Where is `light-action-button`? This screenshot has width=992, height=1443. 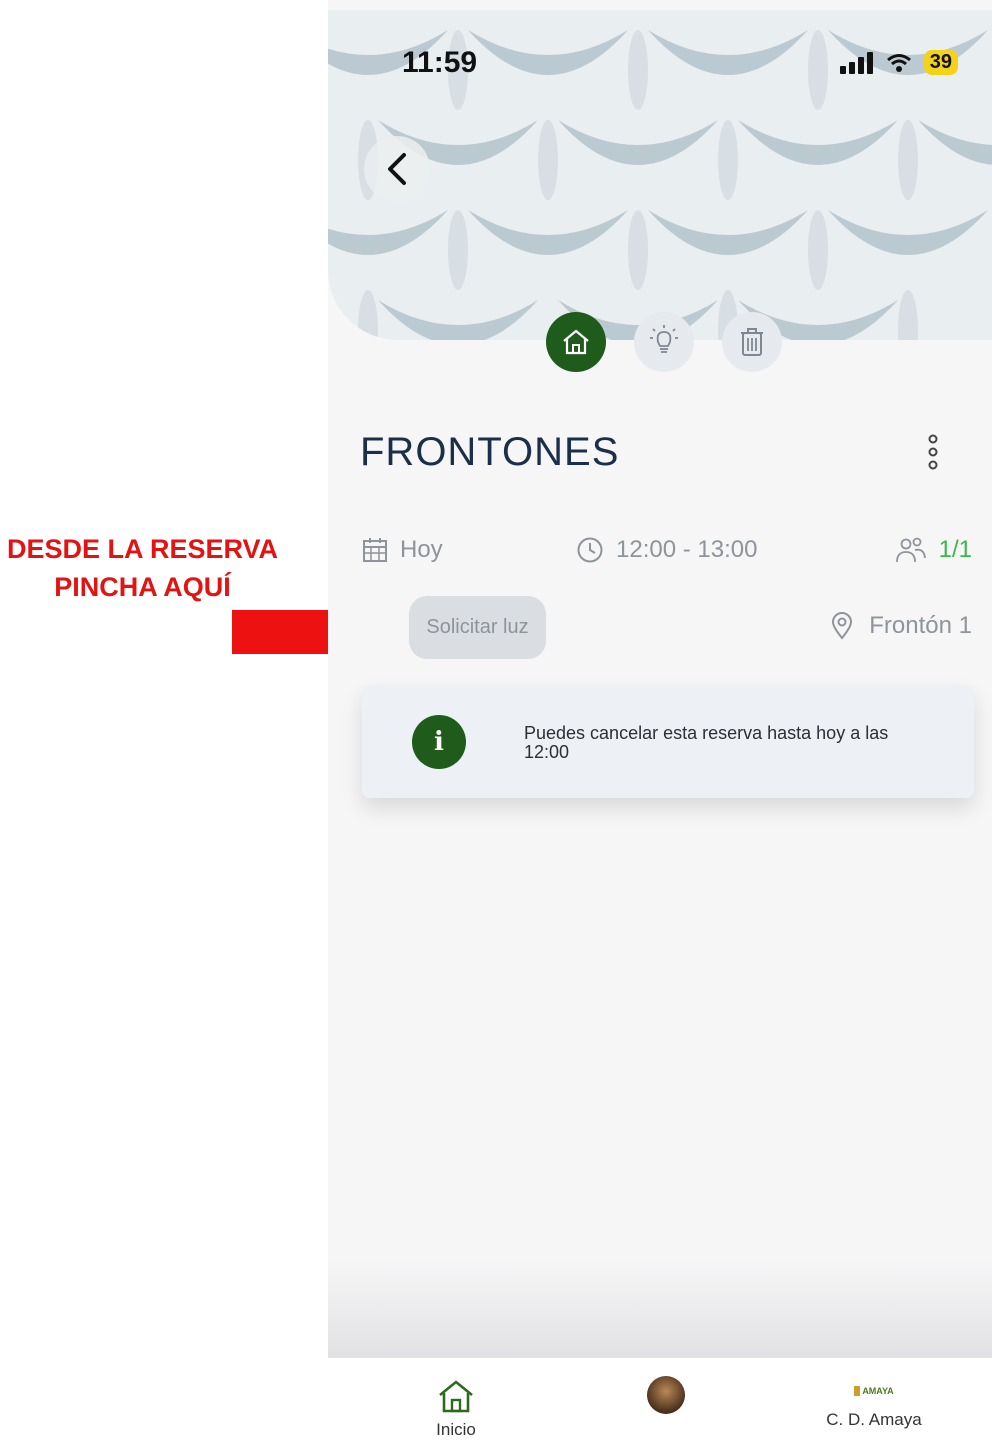 light-action-button is located at coordinates (664, 342).